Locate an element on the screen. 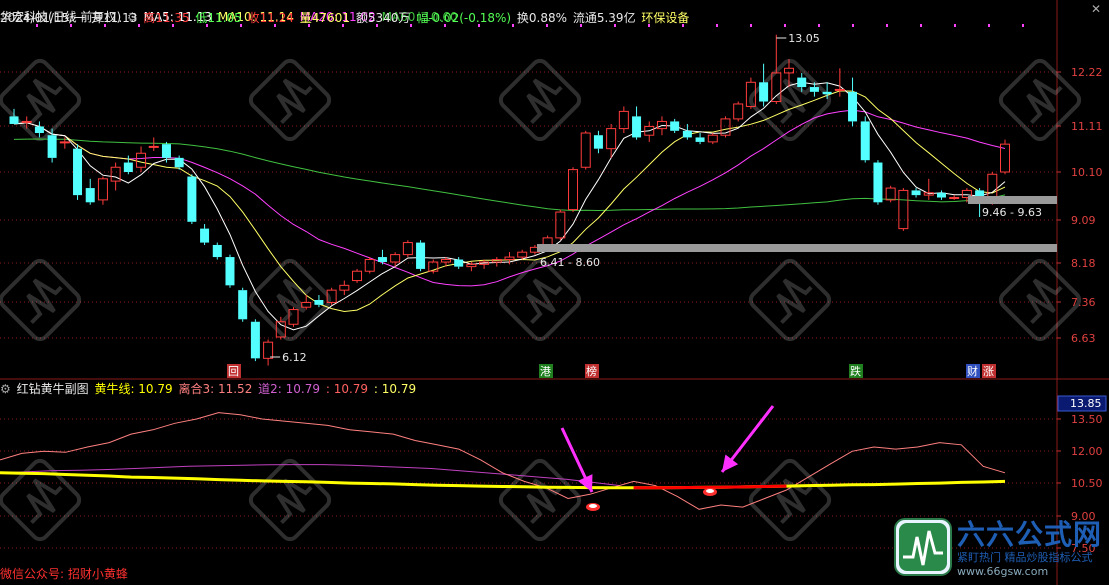 The height and width of the screenshot is (585, 1109). range-bar-lower is located at coordinates (797, 248).